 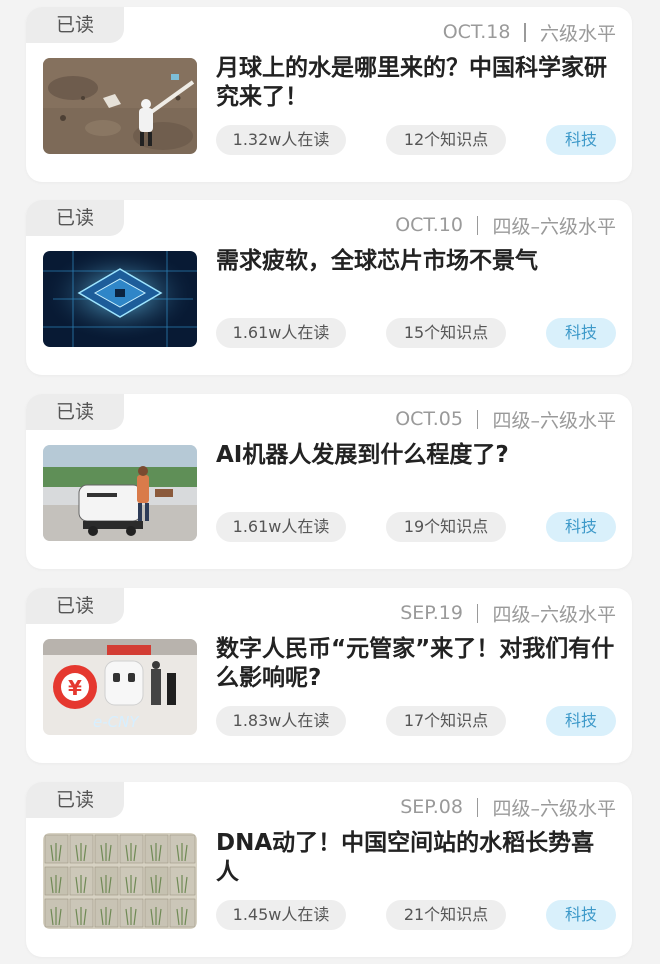 I want to click on knowledge-points: 19个知识点, so click(x=446, y=527).